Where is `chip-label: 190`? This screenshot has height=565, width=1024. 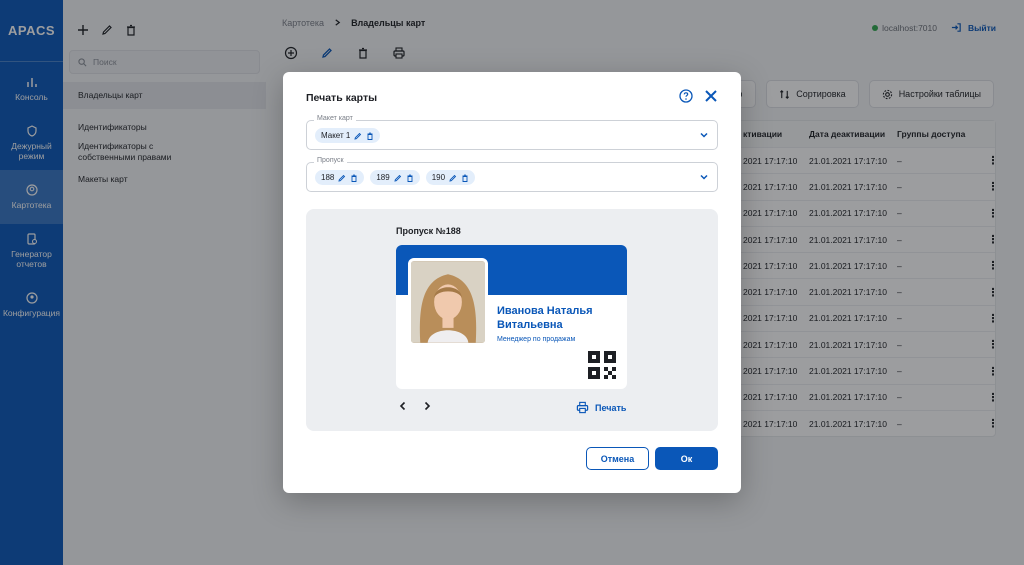
chip-label: 190 is located at coordinates (438, 177).